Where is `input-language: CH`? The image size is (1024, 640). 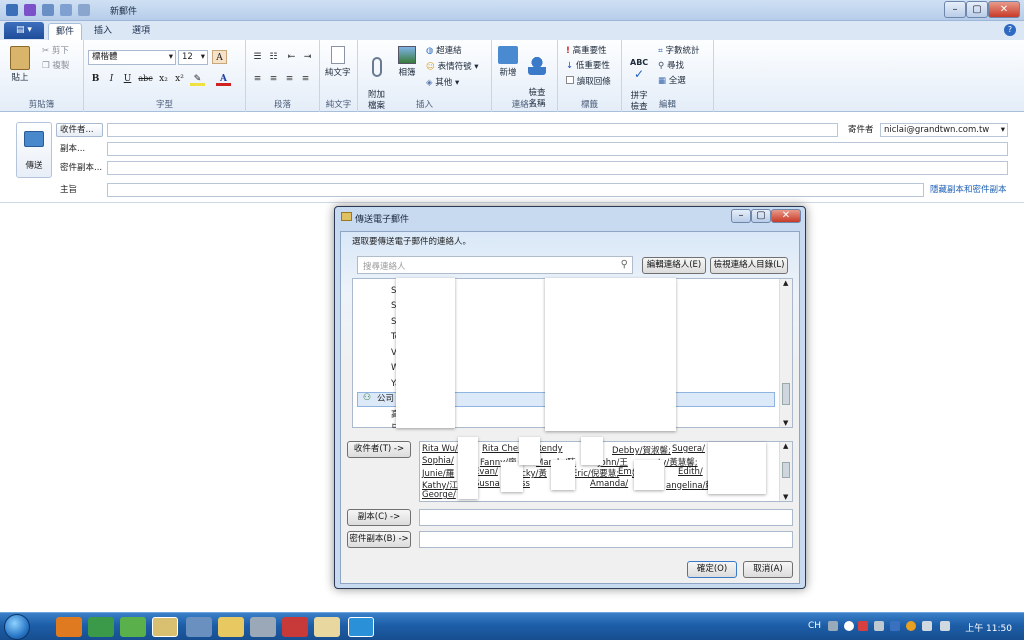
input-language: CH is located at coordinates (814, 626).